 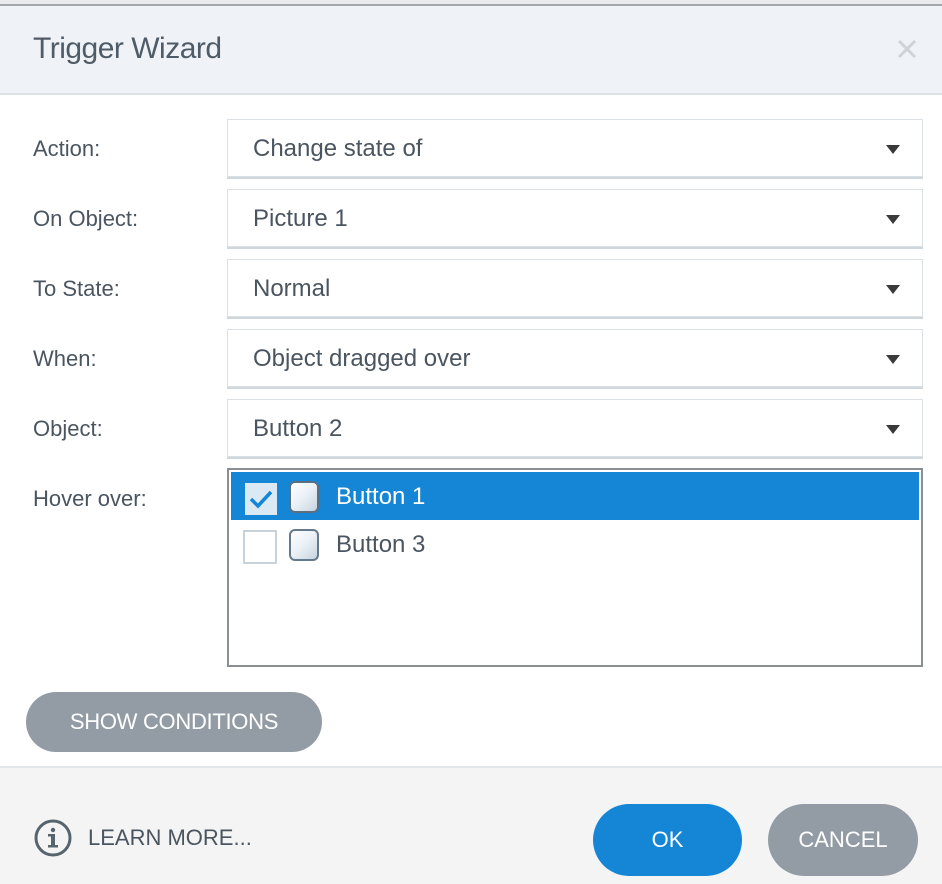 I want to click on dialog-footer: LEARN MORE... OK CANCEL, so click(x=471, y=825).